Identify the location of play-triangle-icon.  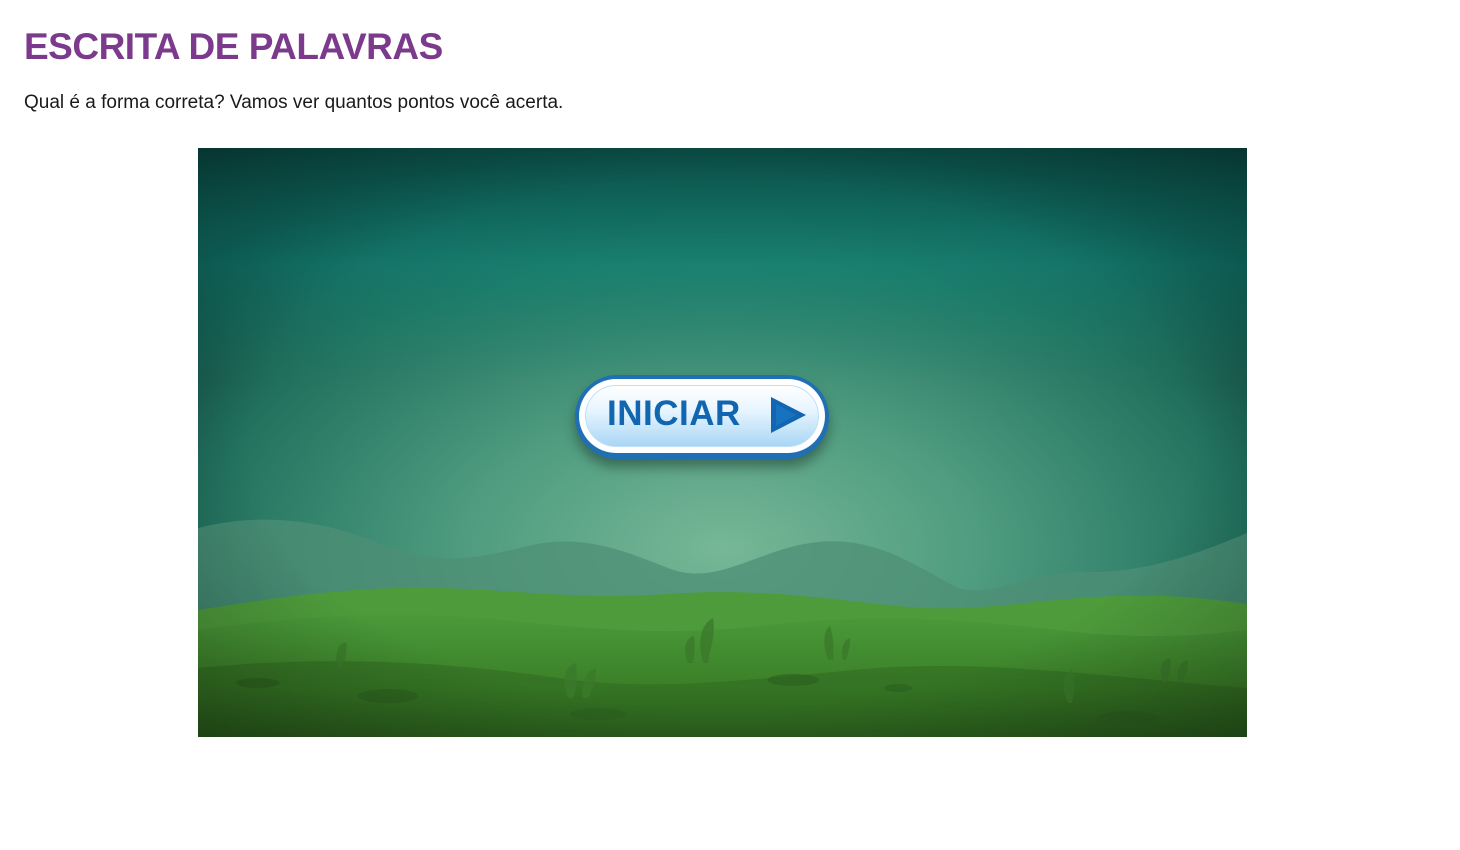
(788, 415).